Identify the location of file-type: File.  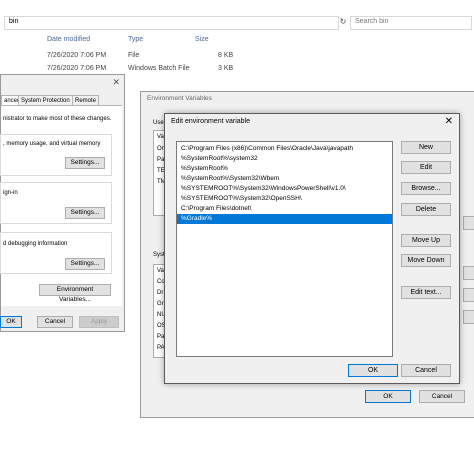
(134, 55).